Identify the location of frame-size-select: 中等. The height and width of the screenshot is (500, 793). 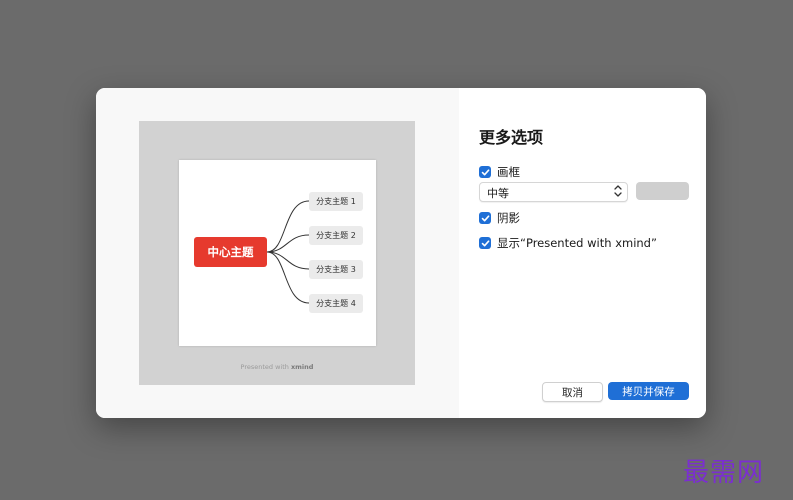
(553, 192).